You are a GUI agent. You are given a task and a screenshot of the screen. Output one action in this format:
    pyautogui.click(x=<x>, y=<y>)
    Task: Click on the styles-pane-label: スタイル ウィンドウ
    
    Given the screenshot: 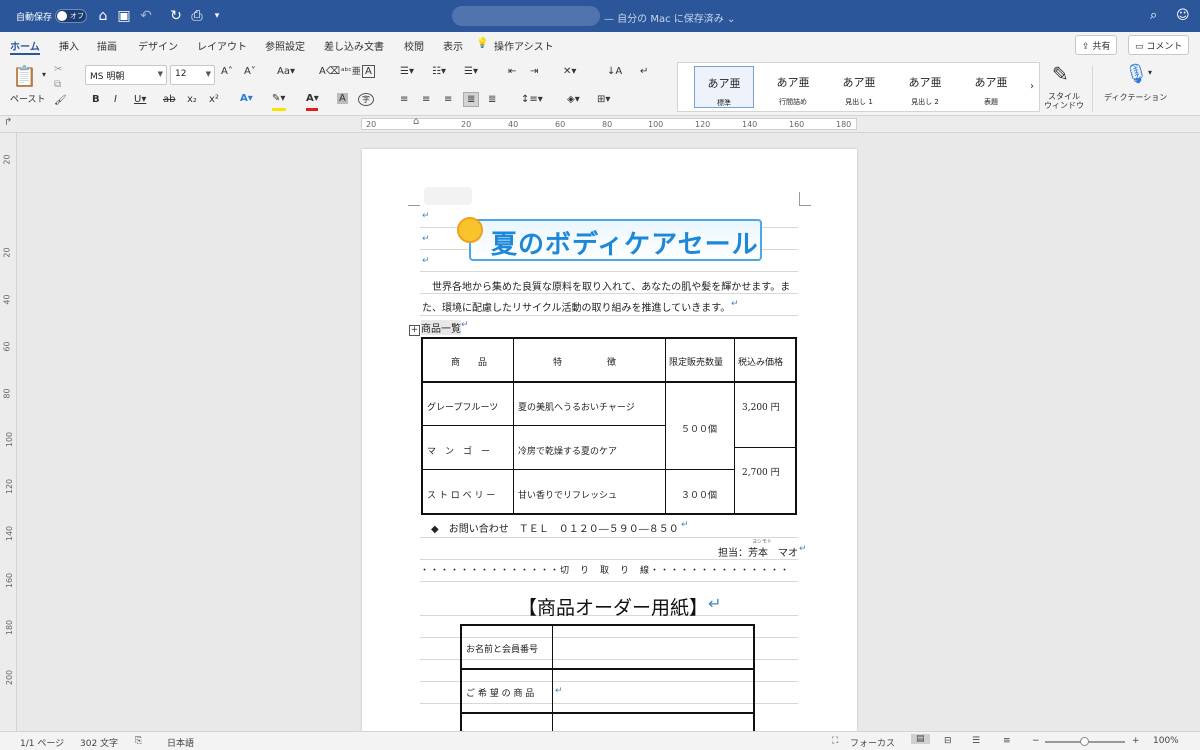 What is the action you would take?
    pyautogui.click(x=1064, y=101)
    